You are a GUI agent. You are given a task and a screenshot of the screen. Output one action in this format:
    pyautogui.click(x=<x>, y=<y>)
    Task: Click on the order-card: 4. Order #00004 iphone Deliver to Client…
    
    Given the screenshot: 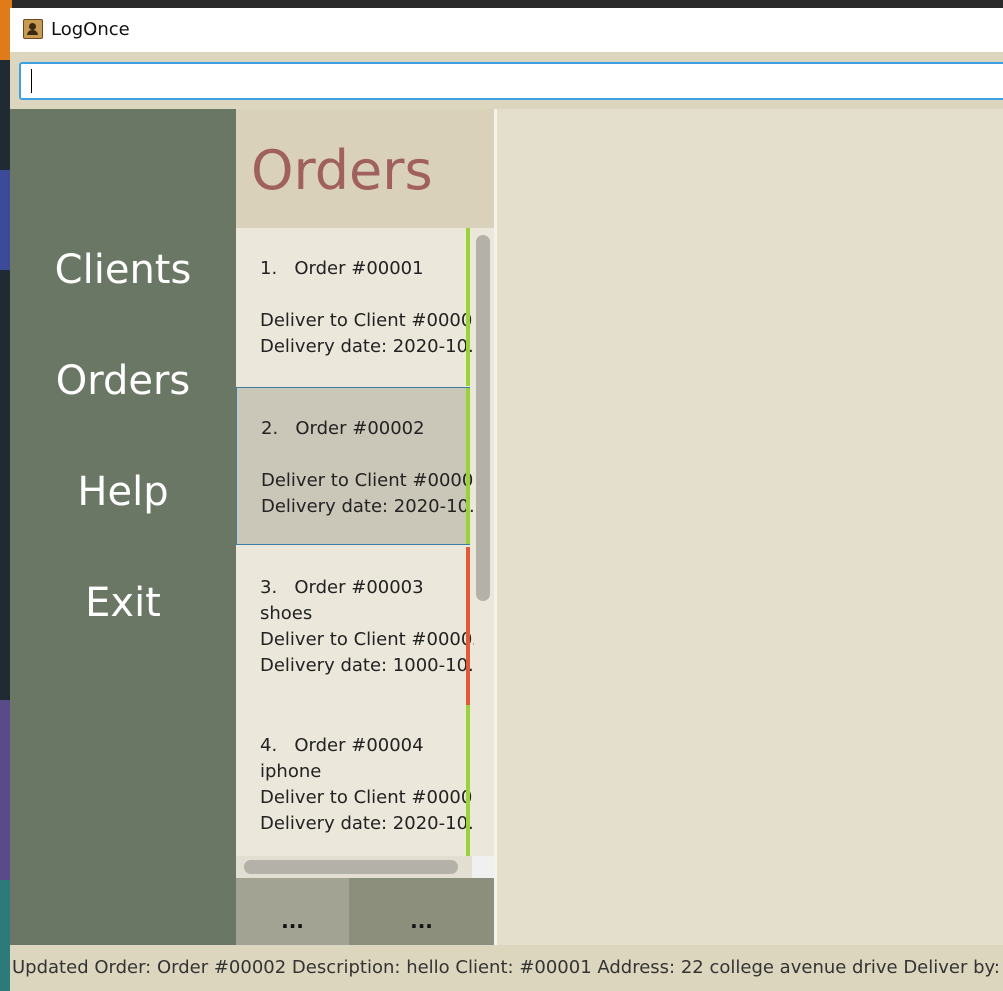 What is the action you would take?
    pyautogui.click(x=360, y=780)
    